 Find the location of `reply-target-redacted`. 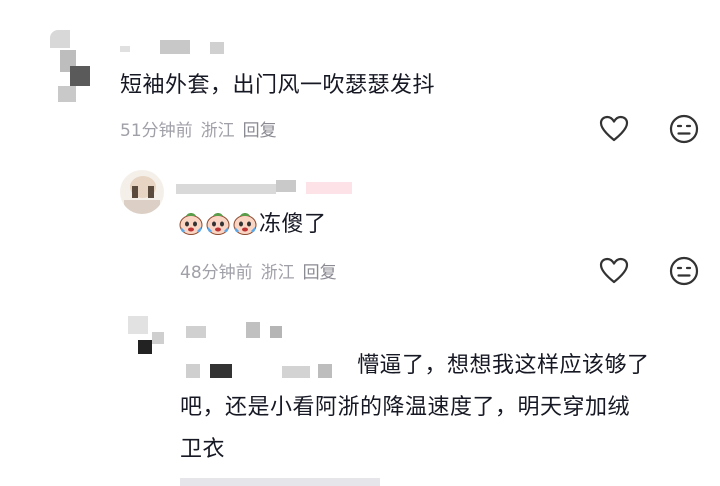

reply-target-redacted is located at coordinates (266, 370).